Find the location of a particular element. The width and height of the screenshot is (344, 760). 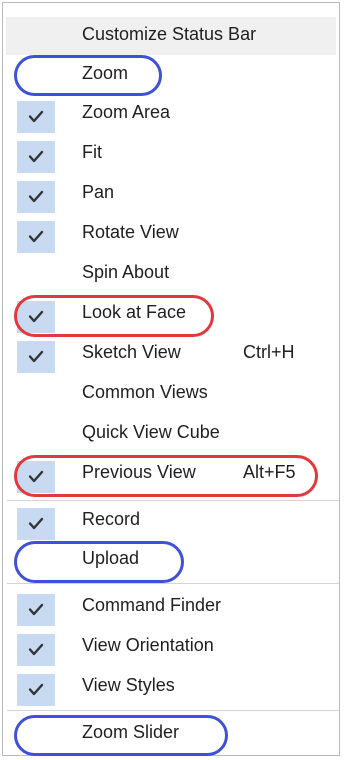

menu-item-previous-view: Previous View Alt+F5 is located at coordinates (171, 474).